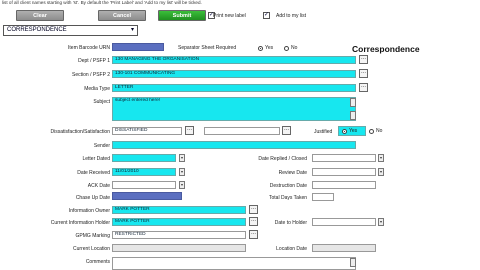 This screenshot has width=480, height=270. Describe the element at coordinates (182, 172) in the screenshot. I see `date-received-calendar-icon: ▾` at that location.